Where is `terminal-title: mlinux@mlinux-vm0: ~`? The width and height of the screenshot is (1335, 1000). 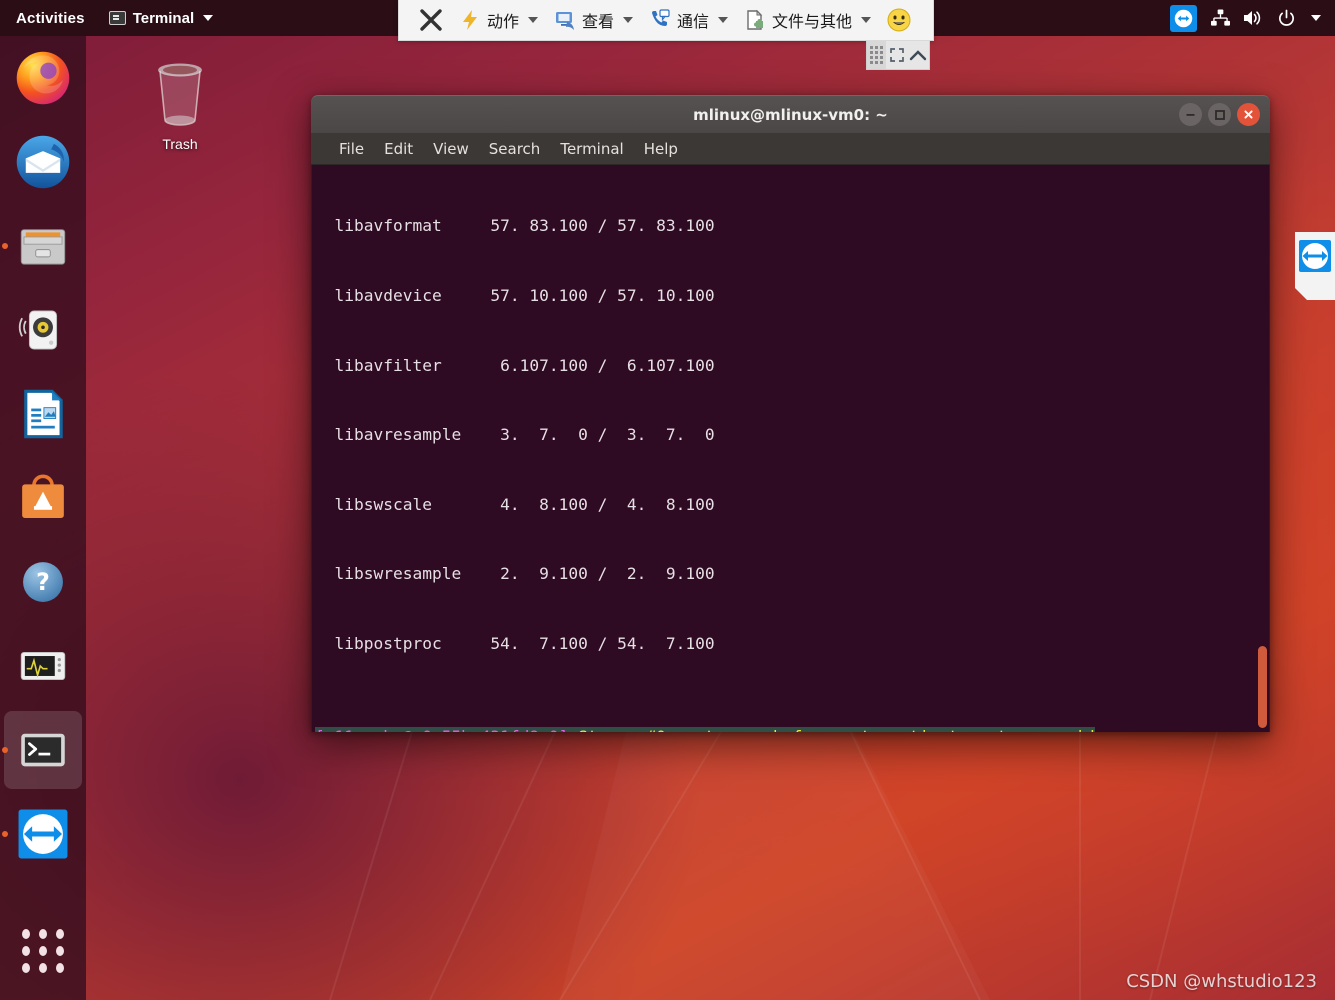
terminal-title: mlinux@mlinux-vm0: ~ is located at coordinates (790, 114).